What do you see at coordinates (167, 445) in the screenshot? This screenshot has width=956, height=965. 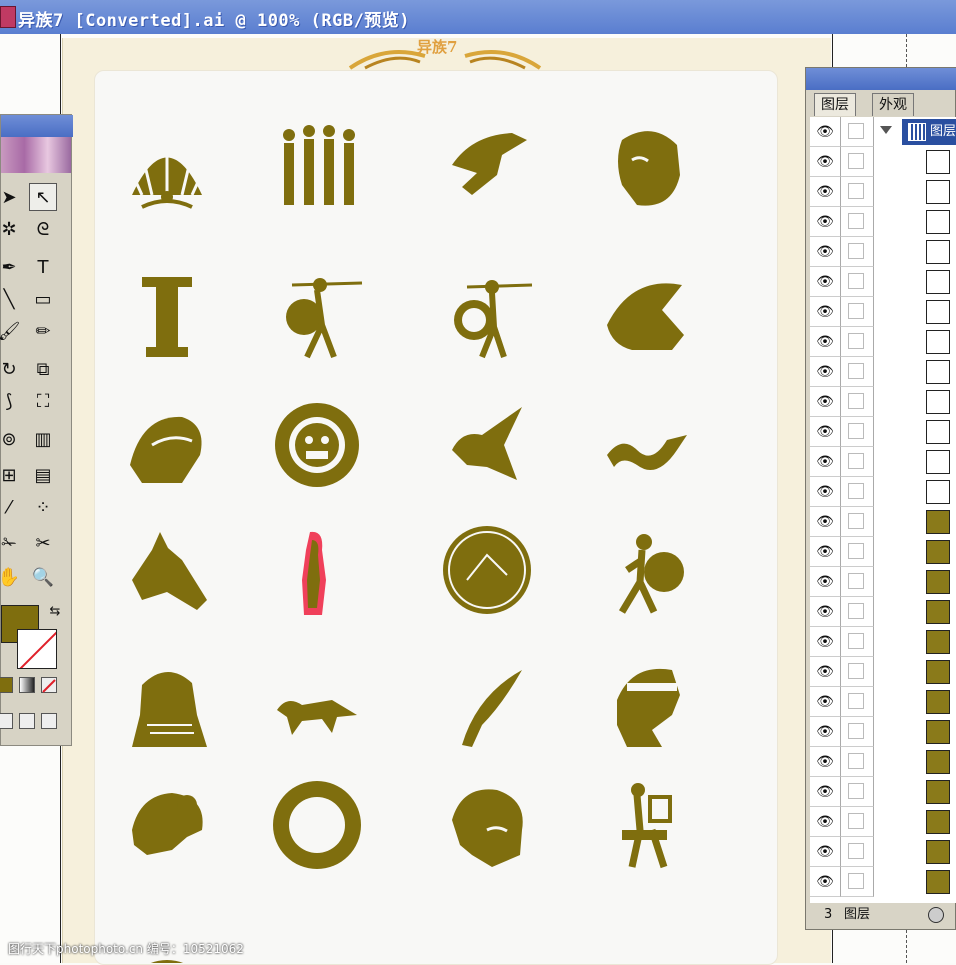 I see `athena-helmet-icon` at bounding box center [167, 445].